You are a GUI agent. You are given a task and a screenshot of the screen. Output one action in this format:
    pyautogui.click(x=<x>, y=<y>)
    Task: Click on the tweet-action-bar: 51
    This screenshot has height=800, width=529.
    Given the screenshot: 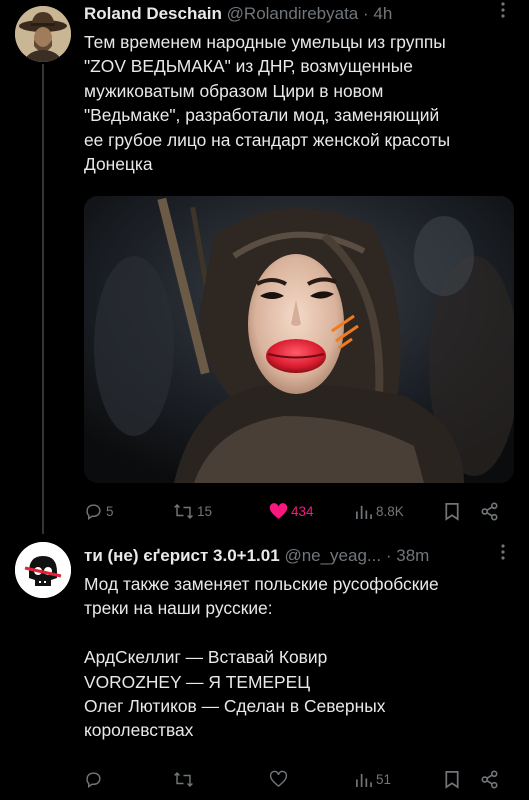 What is the action you would take?
    pyautogui.click(x=299, y=779)
    